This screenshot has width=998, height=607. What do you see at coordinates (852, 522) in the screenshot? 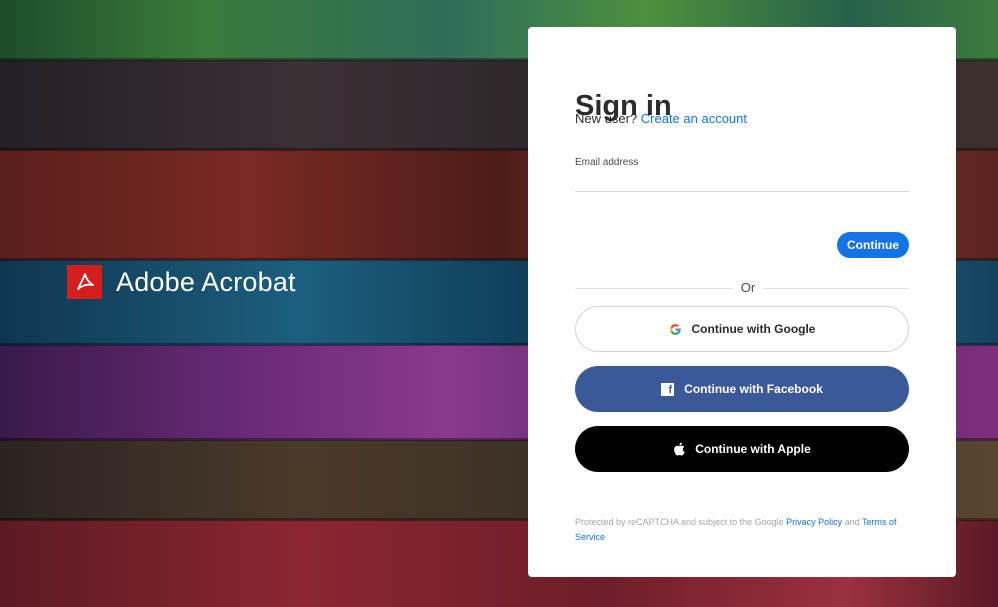
I see `legal-and: and` at bounding box center [852, 522].